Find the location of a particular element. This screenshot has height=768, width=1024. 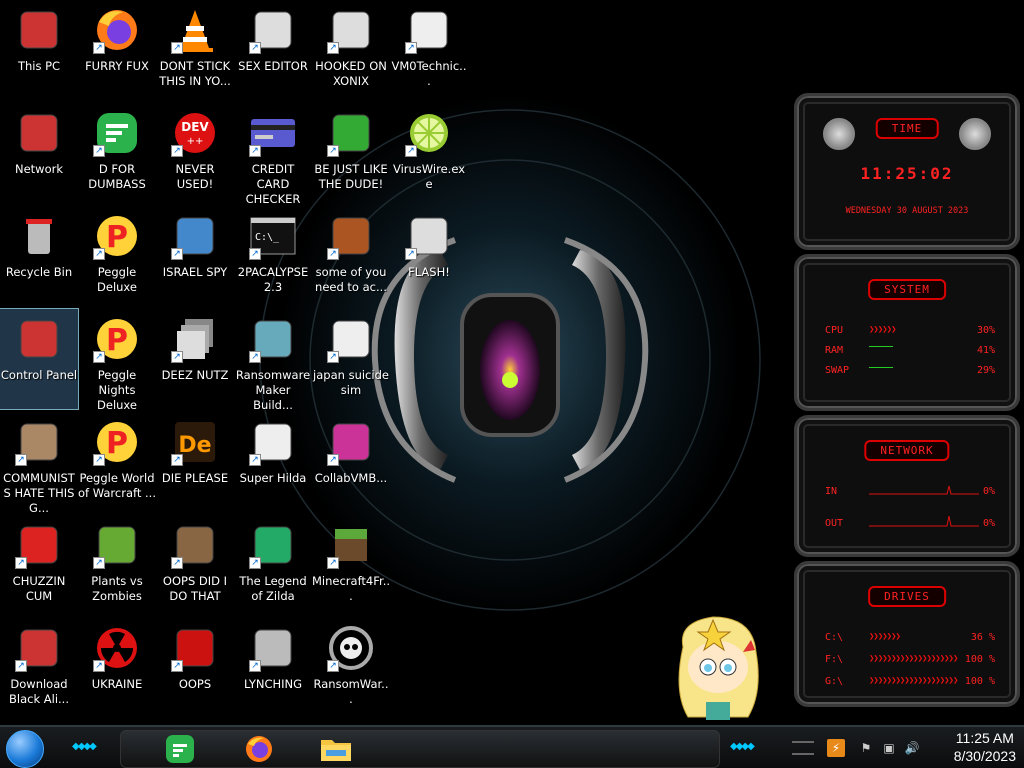

desktop-icon-label: HOOKED ON XONIX is located at coordinates (351, 73).